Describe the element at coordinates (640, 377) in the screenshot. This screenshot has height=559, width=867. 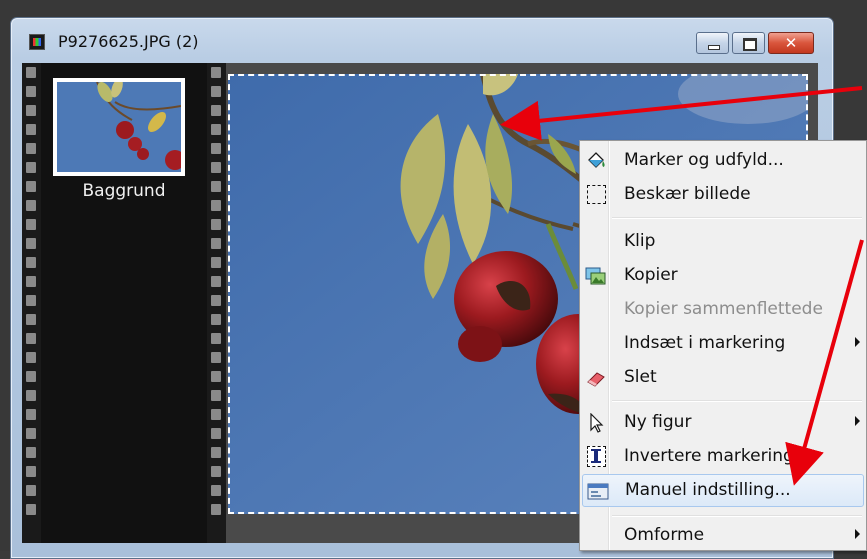
I see `menu-item-label: Slet` at that location.